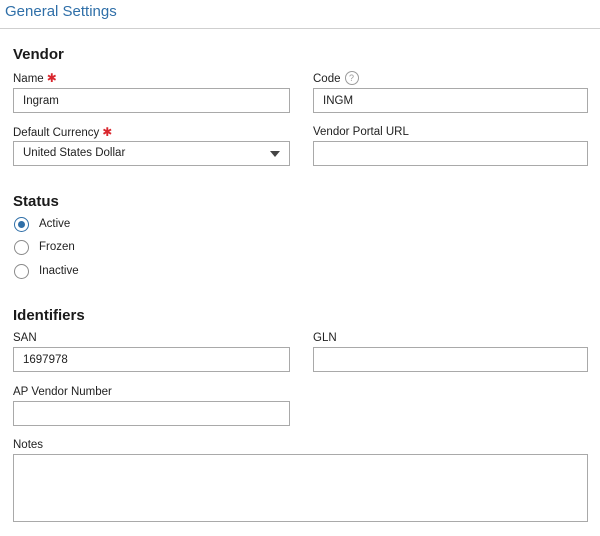  What do you see at coordinates (151, 359) in the screenshot?
I see `san-input` at bounding box center [151, 359].